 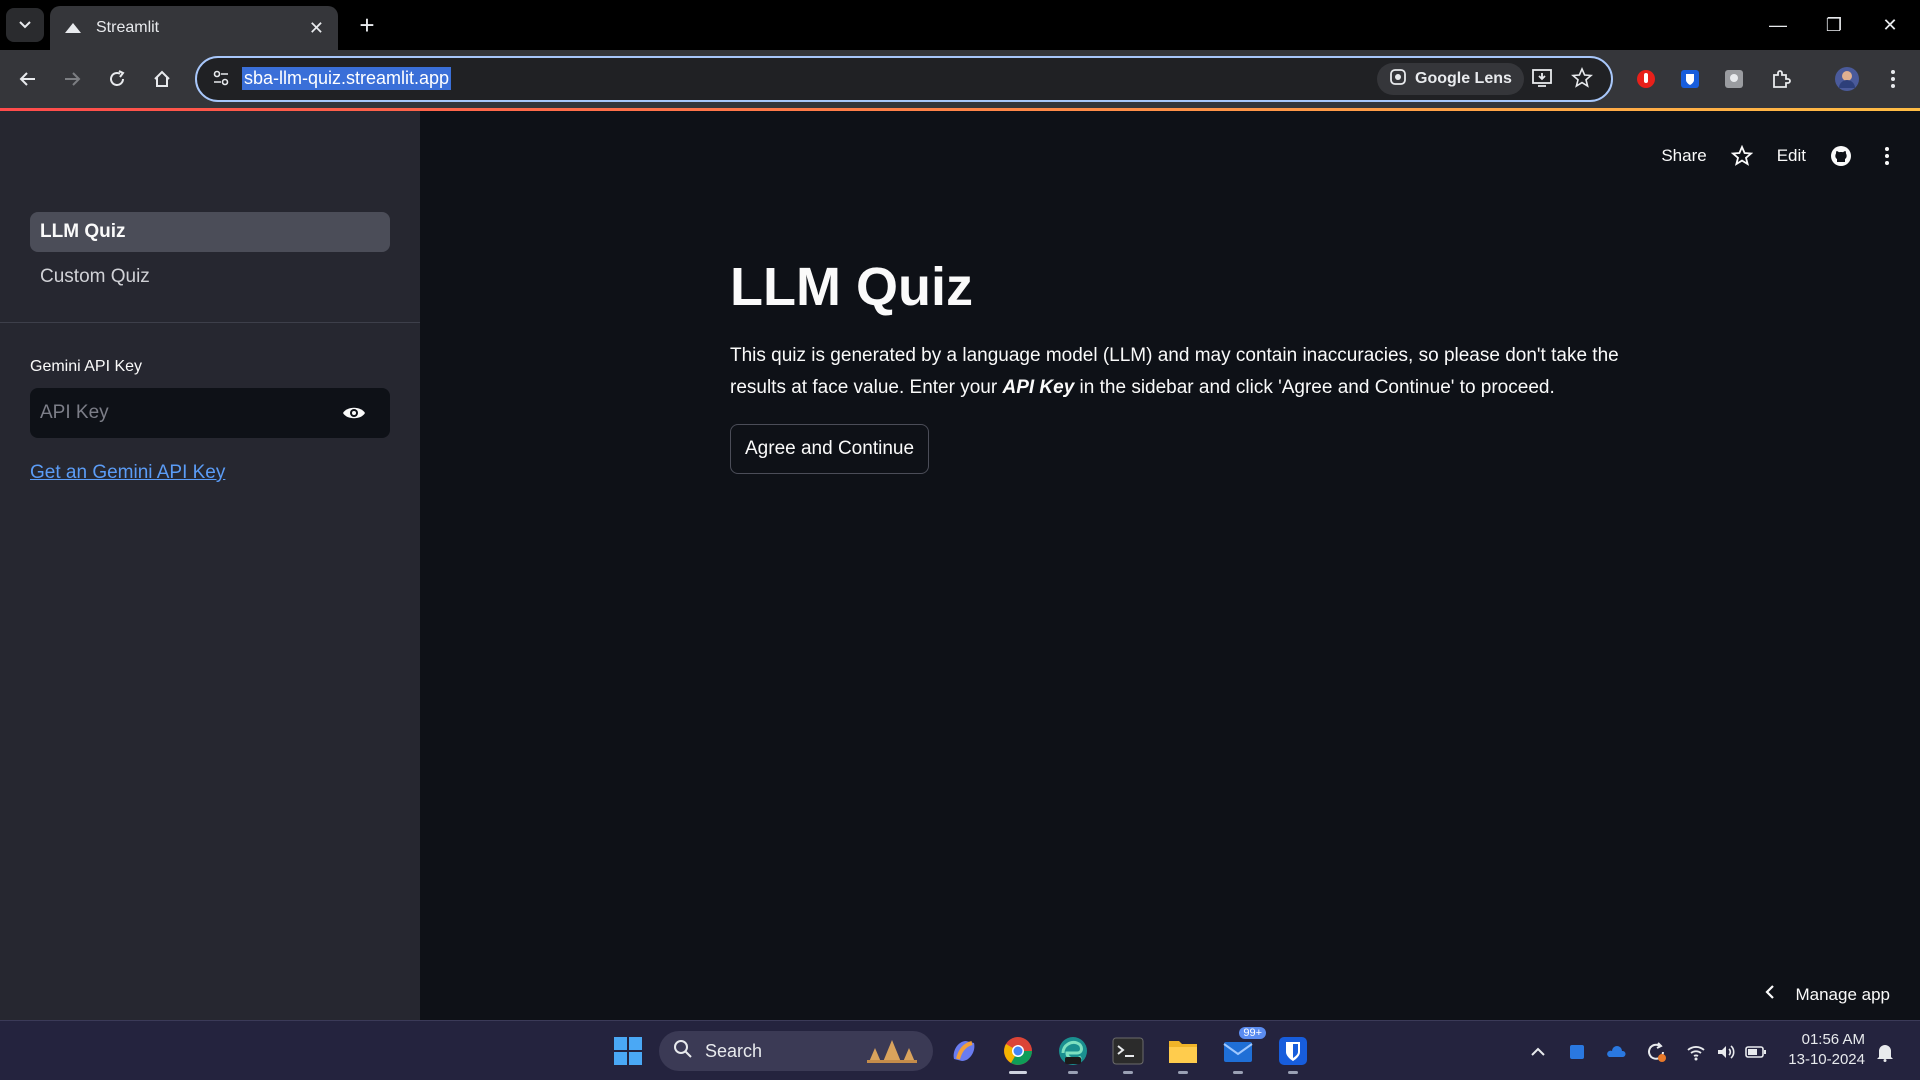 What do you see at coordinates (316, 28) in the screenshot?
I see `close-tab-icon: ✕` at bounding box center [316, 28].